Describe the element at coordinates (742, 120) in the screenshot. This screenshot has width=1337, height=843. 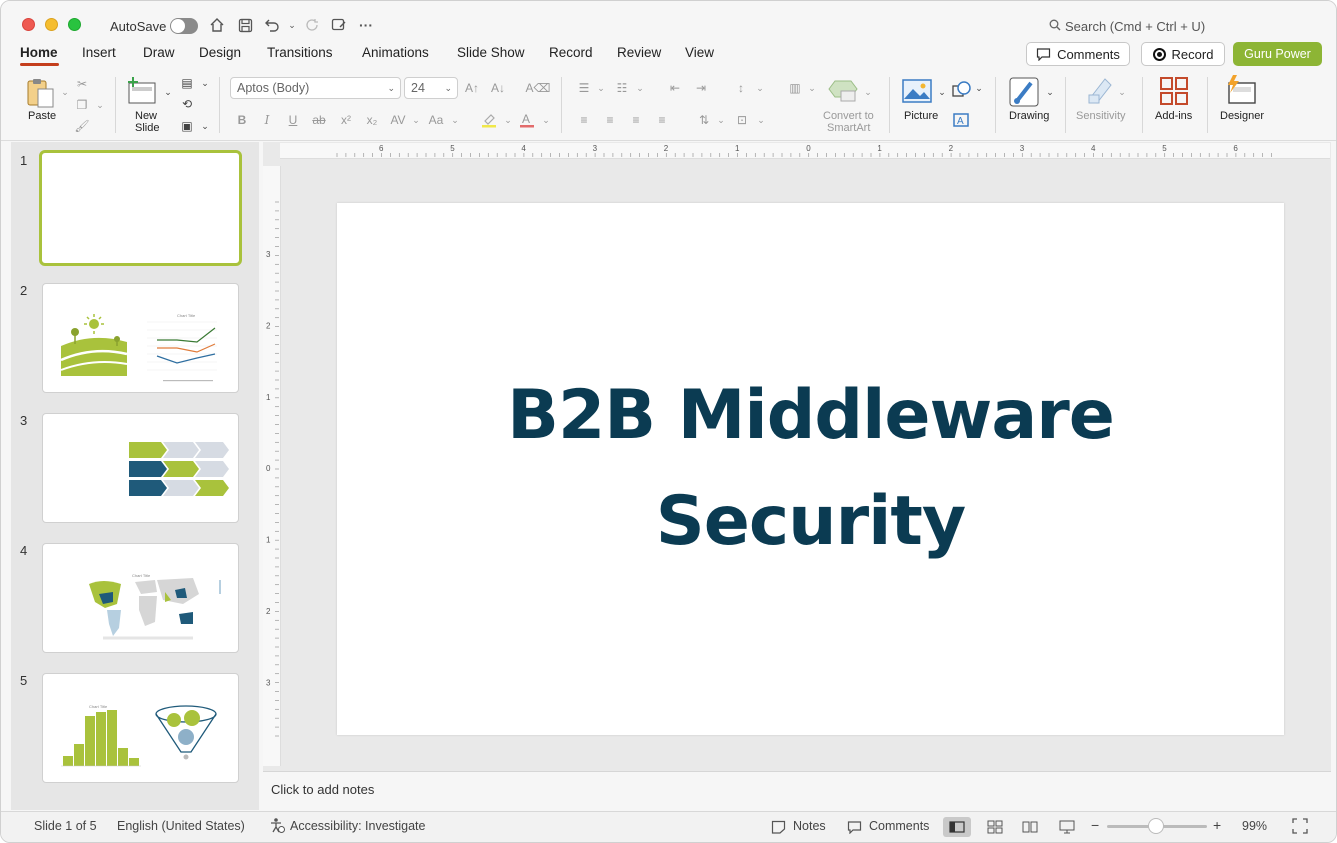
I see `align-text-icon: ⊡` at that location.